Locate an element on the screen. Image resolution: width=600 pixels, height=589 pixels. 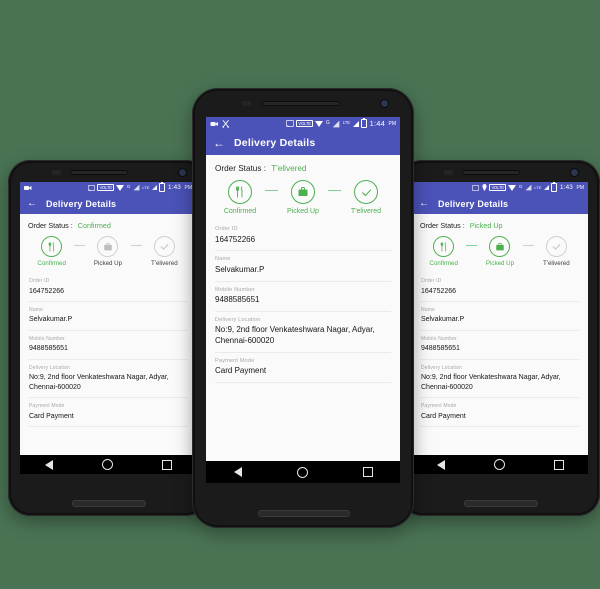
status-bar: VOLTE G LTE 1:43 PM is located at coordinates (108, 187).